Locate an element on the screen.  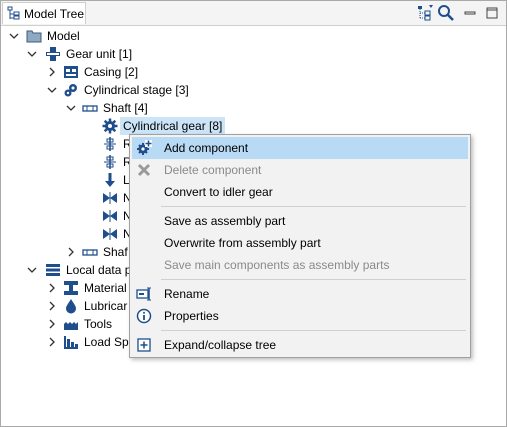
search-icon is located at coordinates (446, 13).